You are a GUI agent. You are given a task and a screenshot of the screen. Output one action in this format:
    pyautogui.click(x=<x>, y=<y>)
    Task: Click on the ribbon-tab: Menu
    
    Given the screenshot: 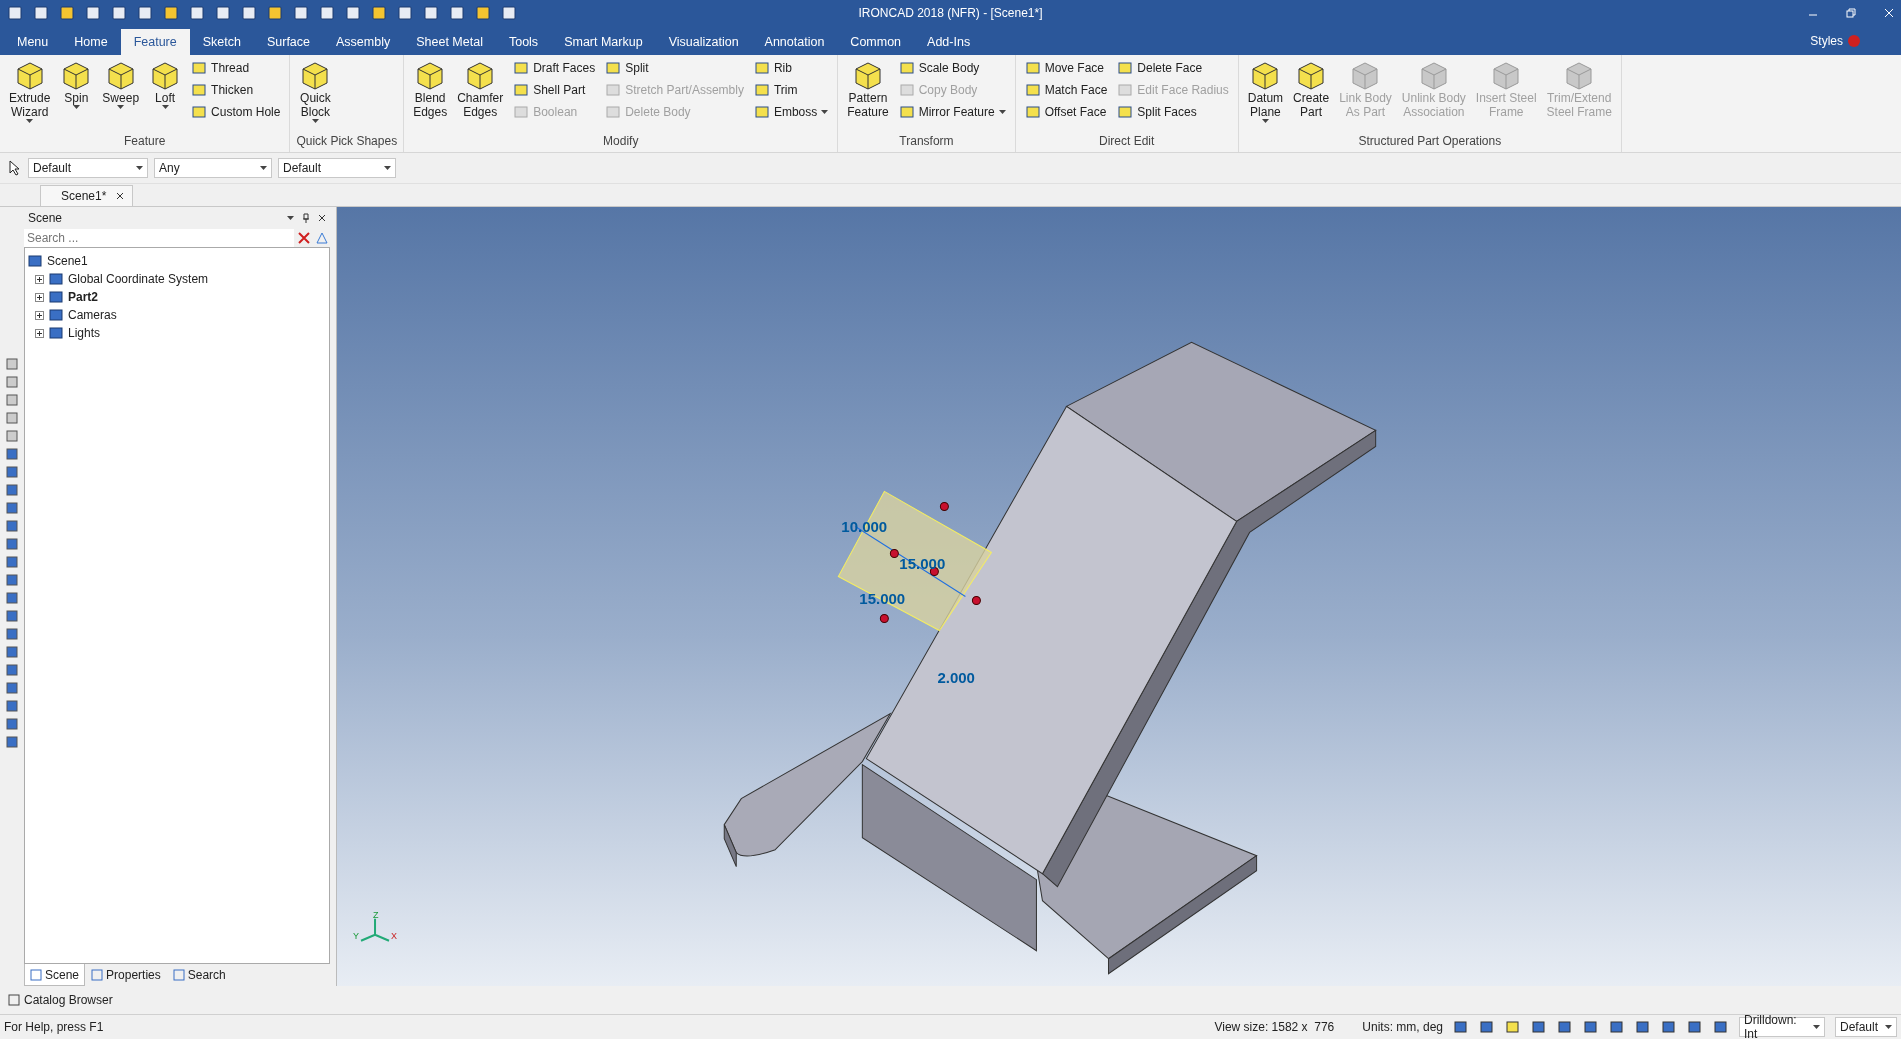 What is the action you would take?
    pyautogui.click(x=33, y=42)
    